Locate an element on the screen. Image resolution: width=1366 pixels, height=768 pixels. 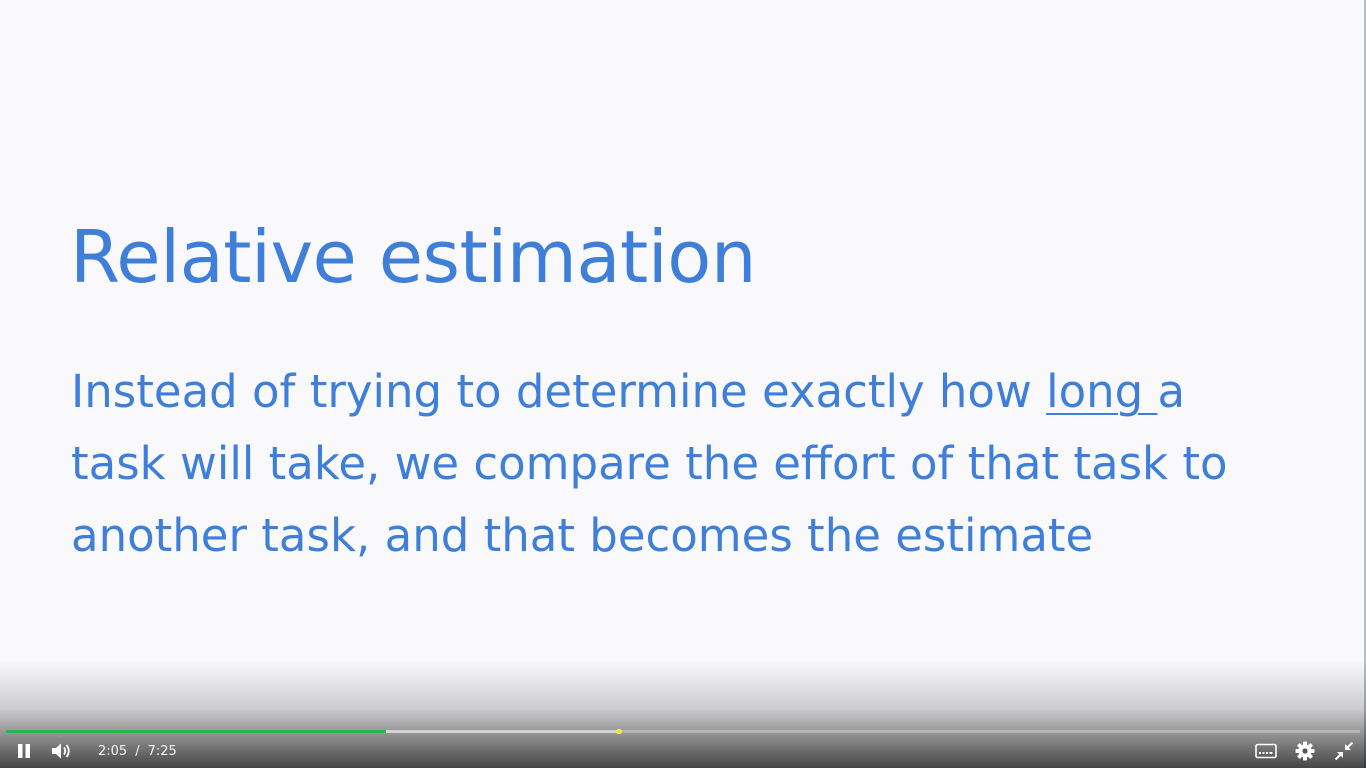
pause-button is located at coordinates (24, 751).